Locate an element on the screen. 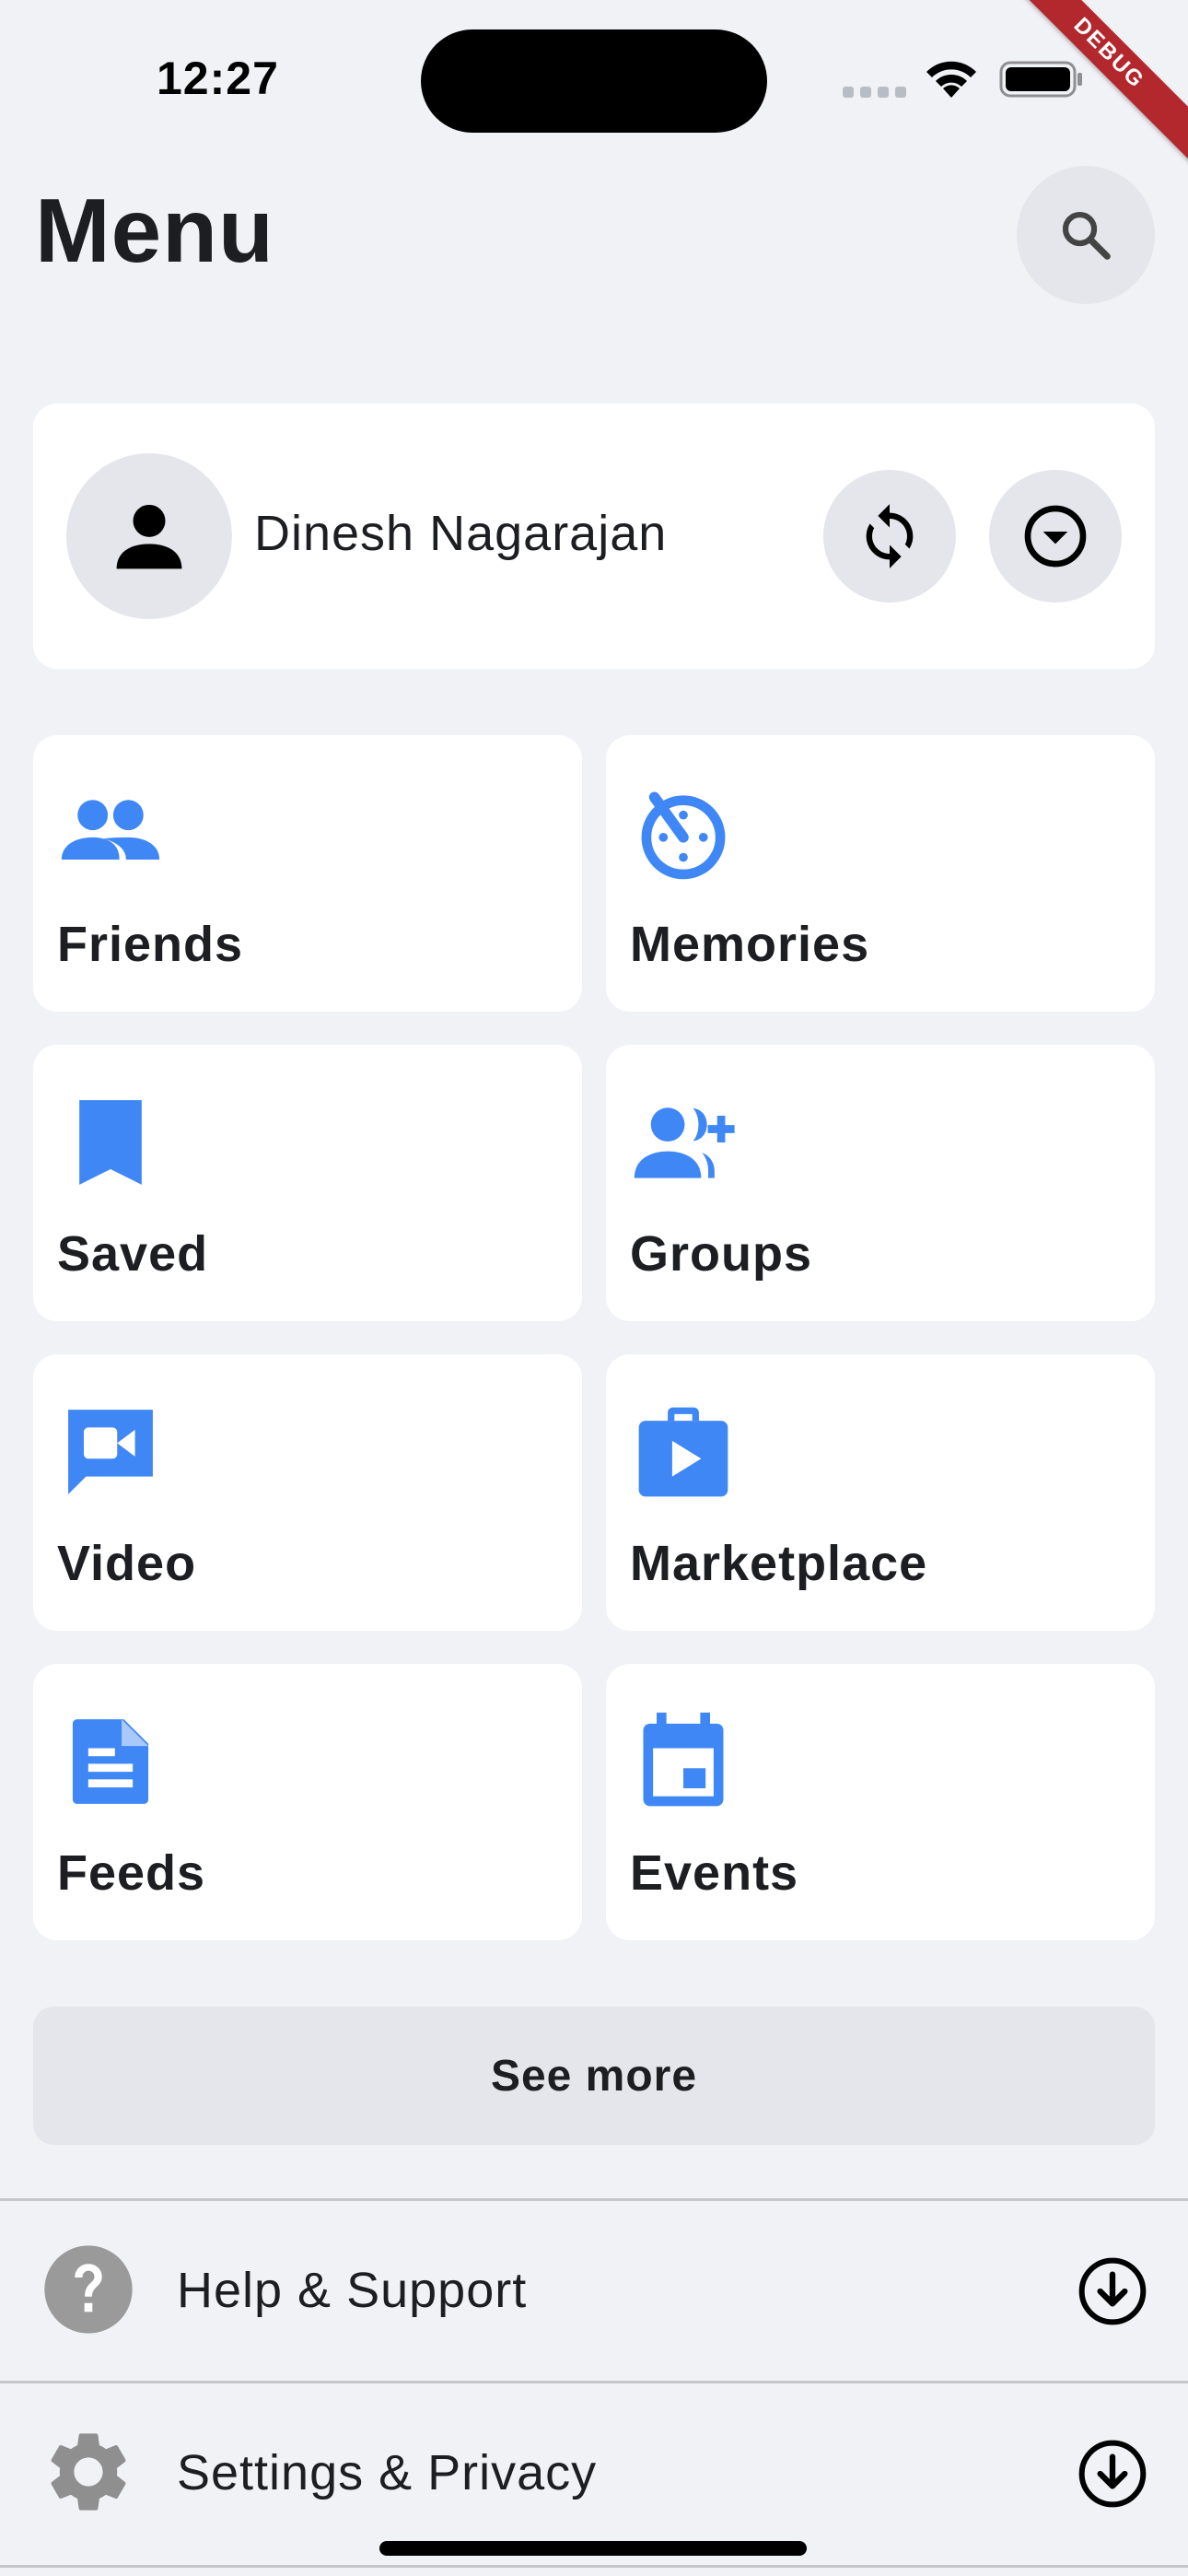 This screenshot has height=2576, width=1188. sync-icon is located at coordinates (890, 536).